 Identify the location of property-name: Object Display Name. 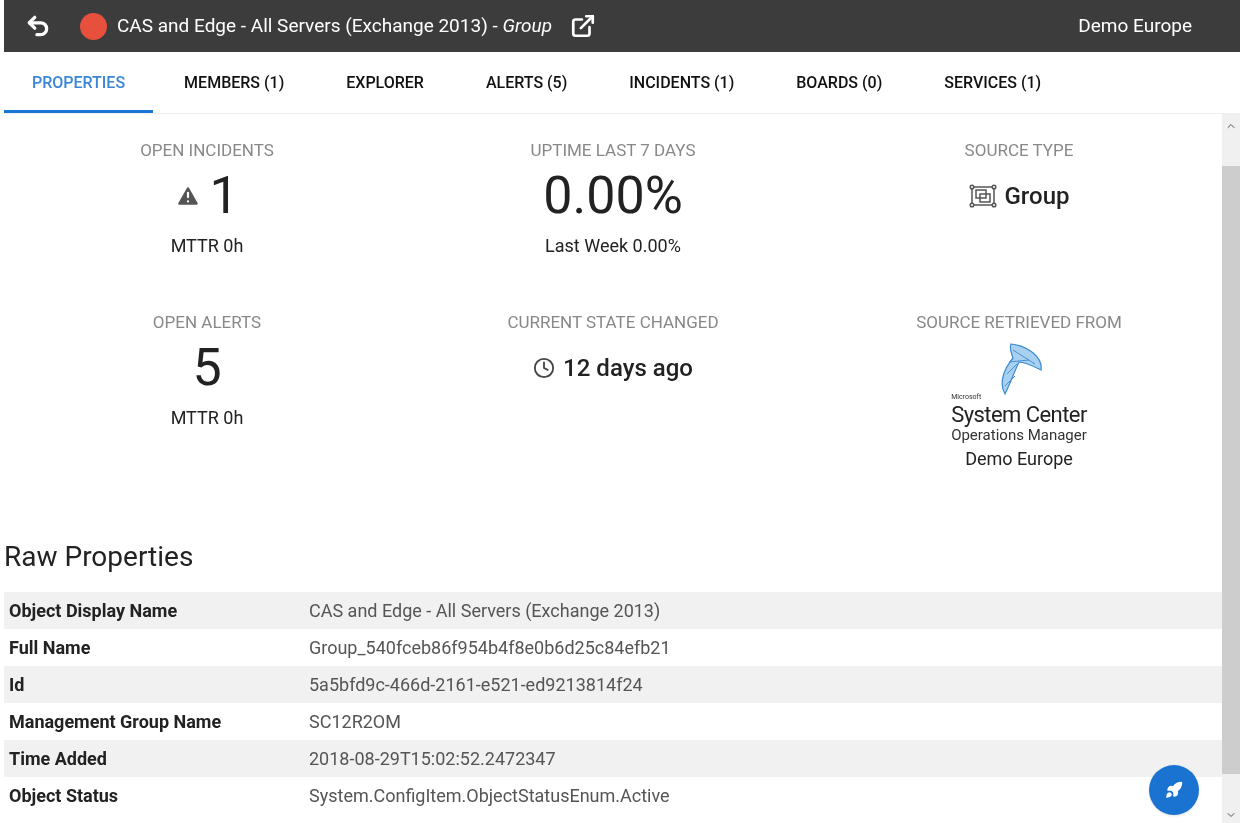
(93, 611).